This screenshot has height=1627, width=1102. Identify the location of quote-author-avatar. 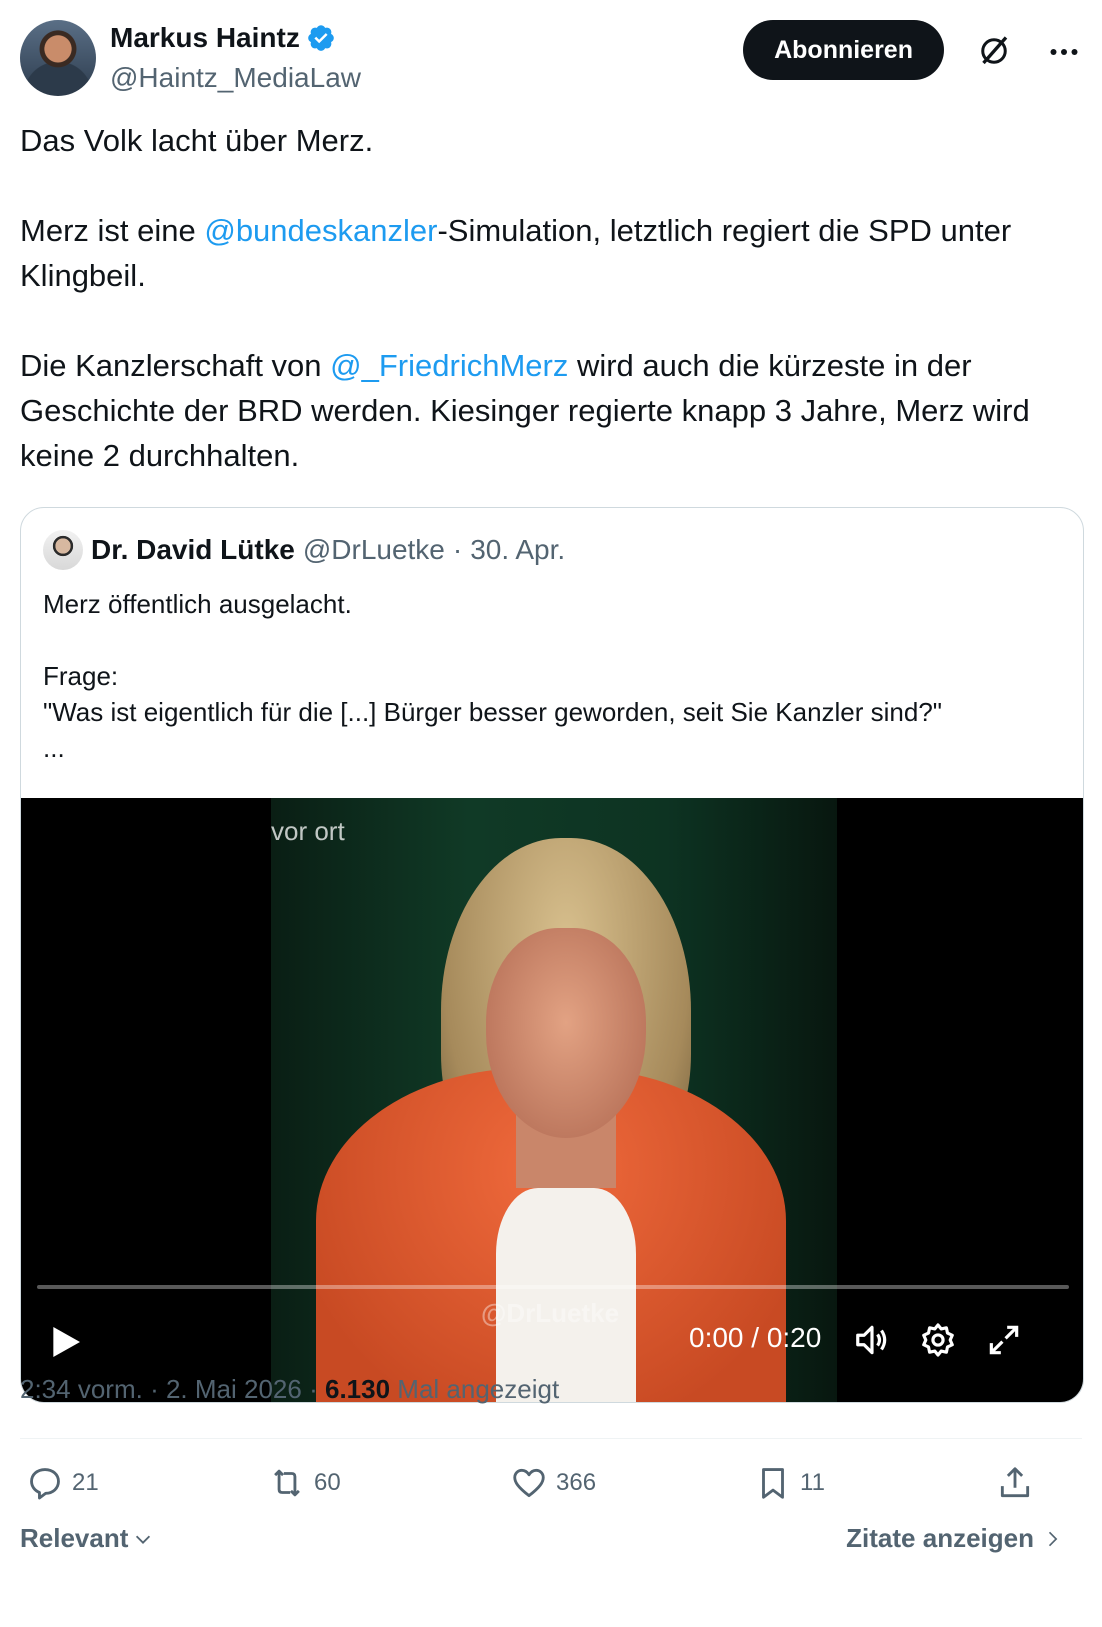
(63, 550).